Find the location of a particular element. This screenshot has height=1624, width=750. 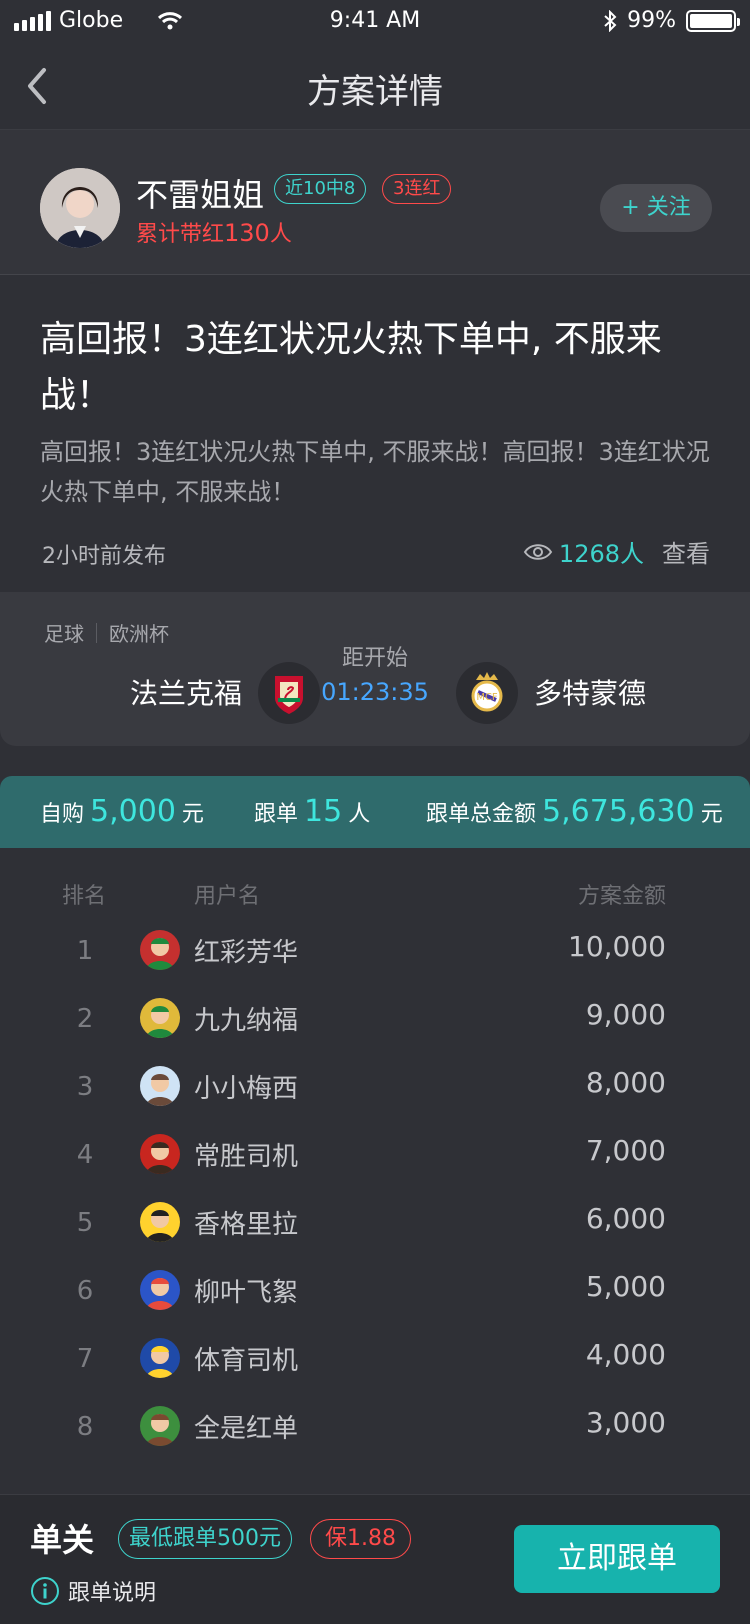

status-bar: Globe 9:41 AM 99% is located at coordinates (375, 22).